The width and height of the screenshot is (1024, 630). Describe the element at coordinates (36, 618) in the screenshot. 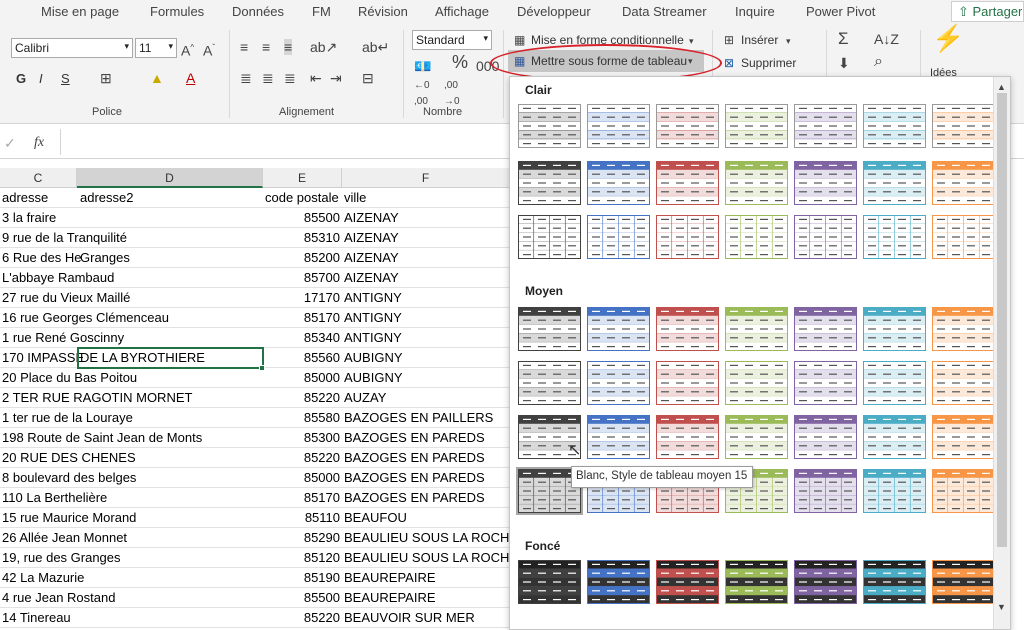

I see `cell-c: 14 Tinereau` at that location.